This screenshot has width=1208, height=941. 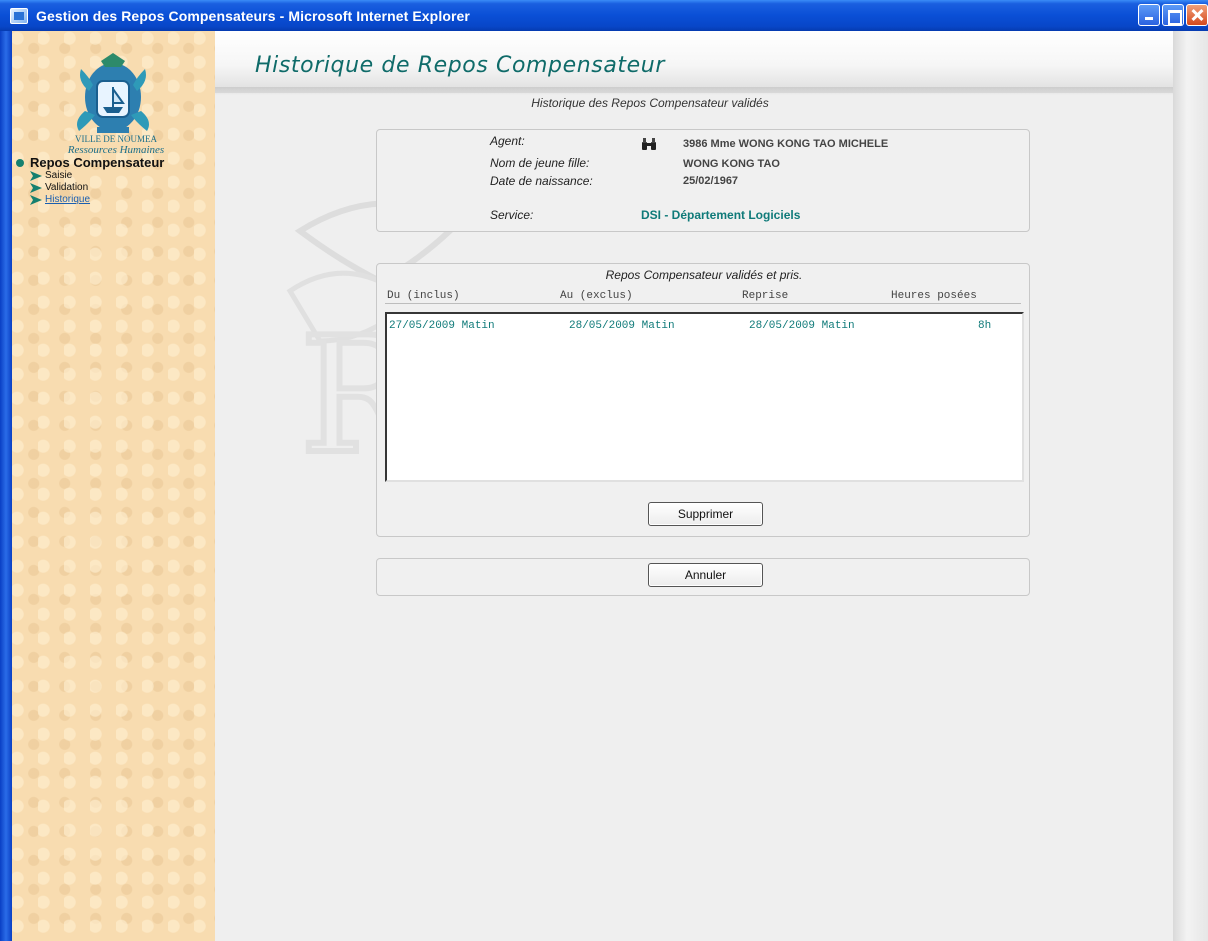 What do you see at coordinates (512, 215) in the screenshot?
I see `service-label: Service:` at bounding box center [512, 215].